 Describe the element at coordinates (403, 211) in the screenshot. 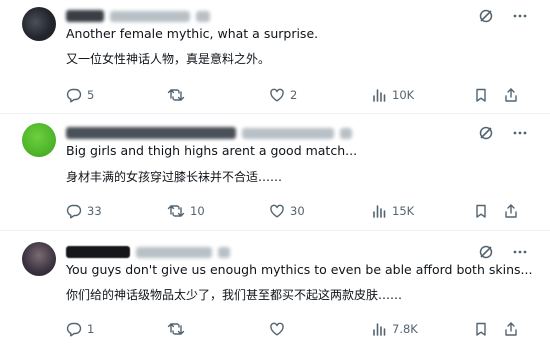

I see `views-count: 15K` at that location.